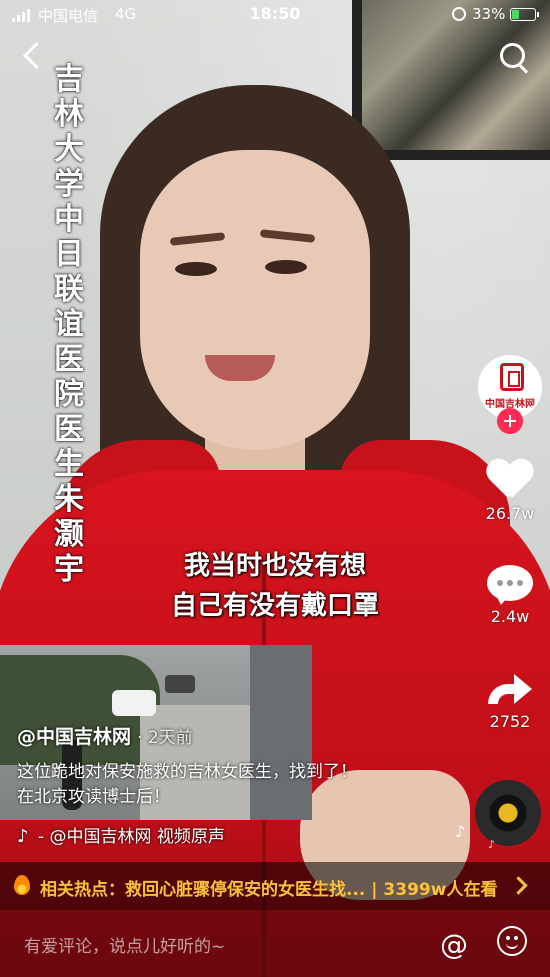  I want to click on tiktok-logo-icon: ♪, so click(23, 836).